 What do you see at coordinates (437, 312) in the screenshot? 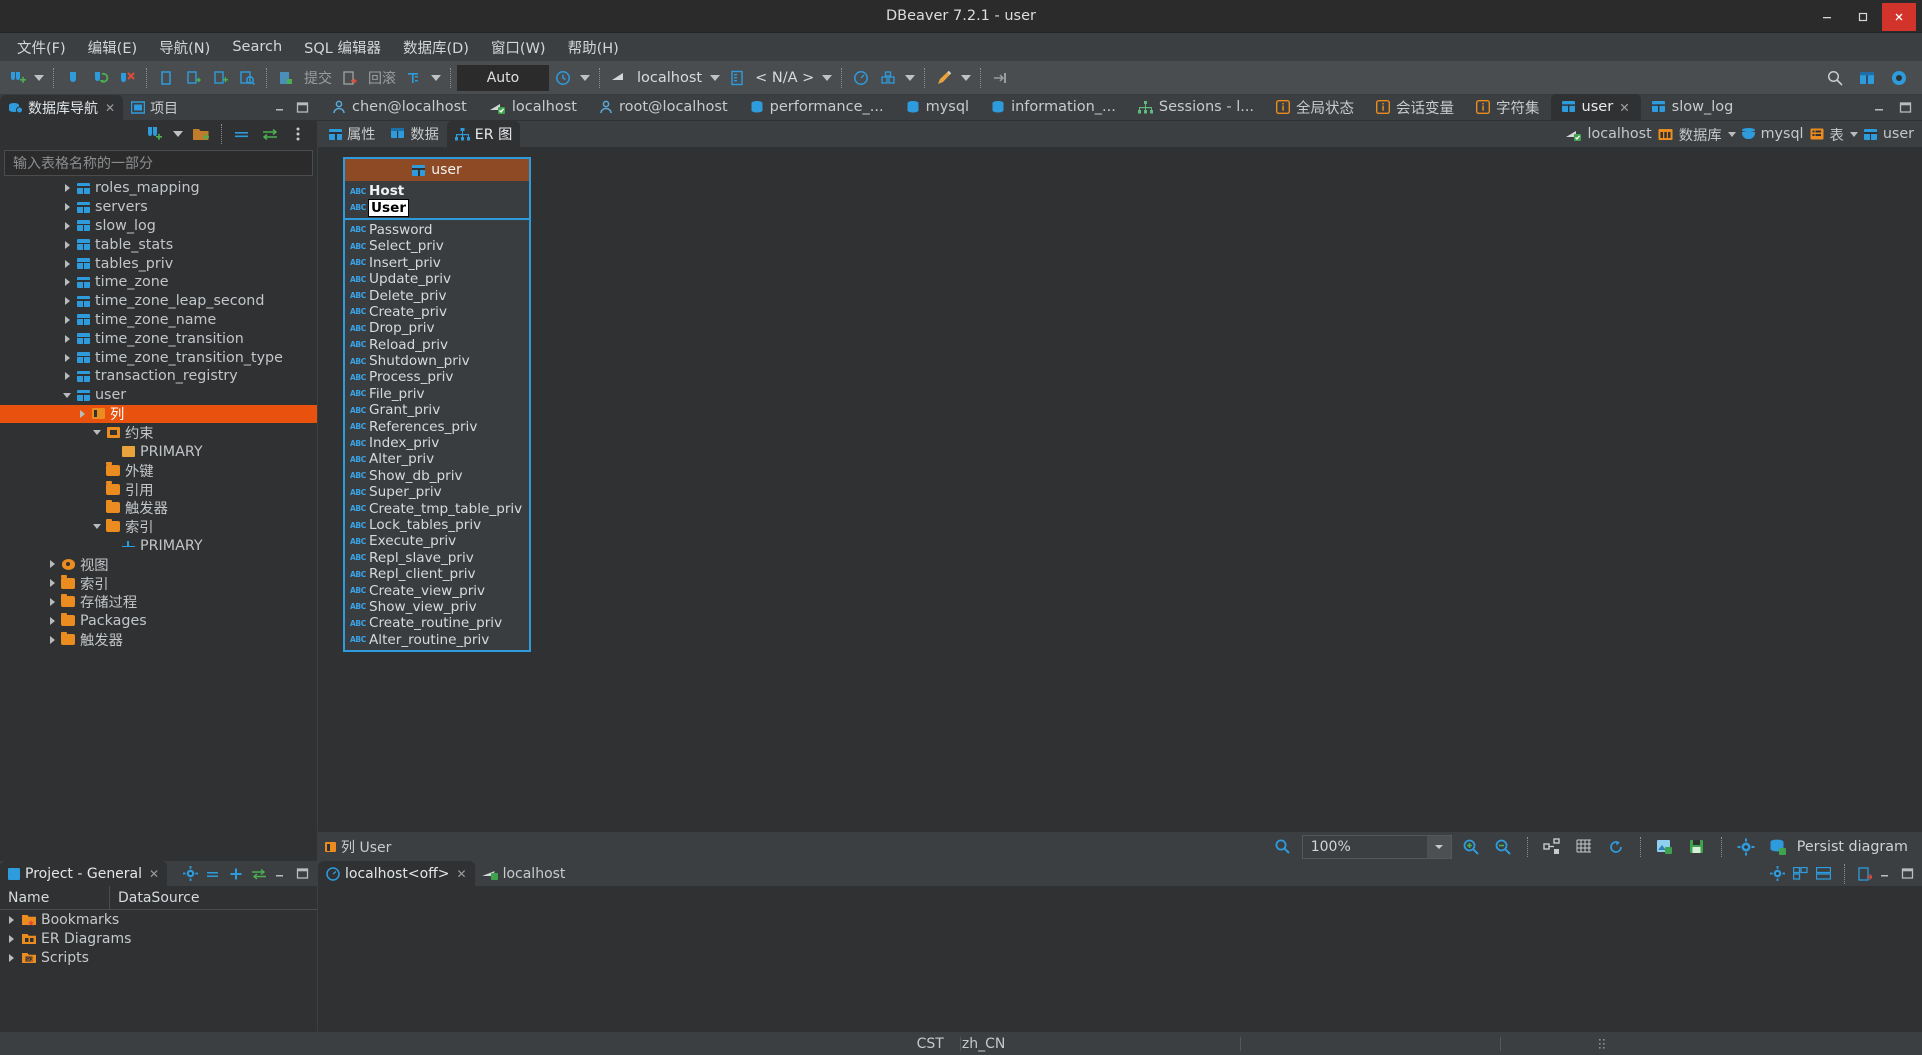
I see `er-column-row: ABC Create_priv` at bounding box center [437, 312].